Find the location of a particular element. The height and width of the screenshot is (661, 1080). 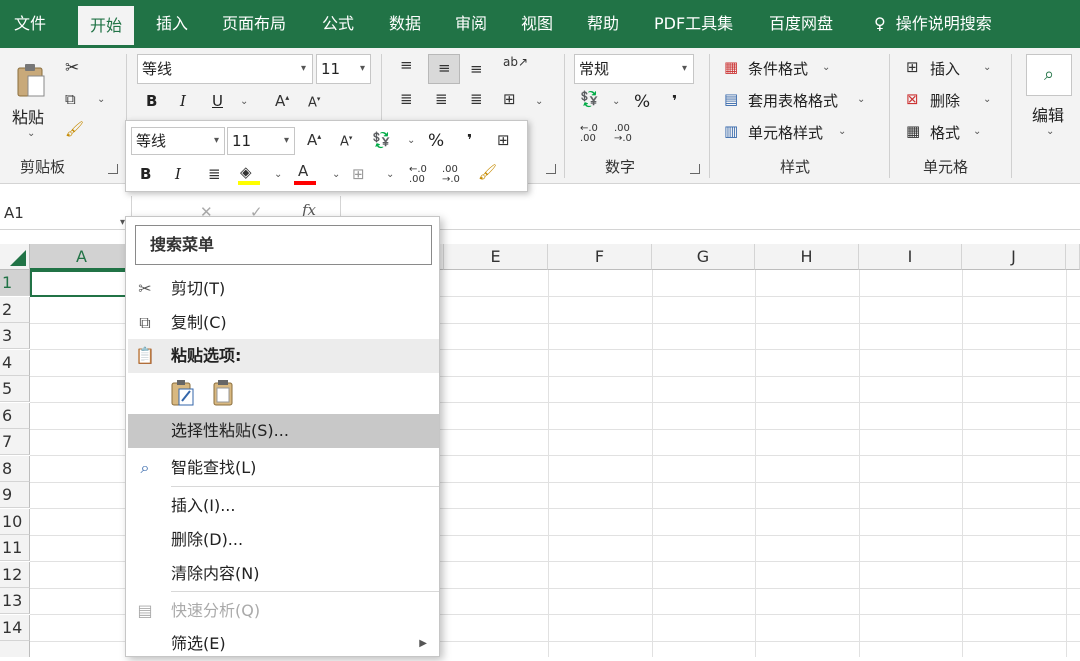

align-top-icon: ≡ is located at coordinates (406, 65).